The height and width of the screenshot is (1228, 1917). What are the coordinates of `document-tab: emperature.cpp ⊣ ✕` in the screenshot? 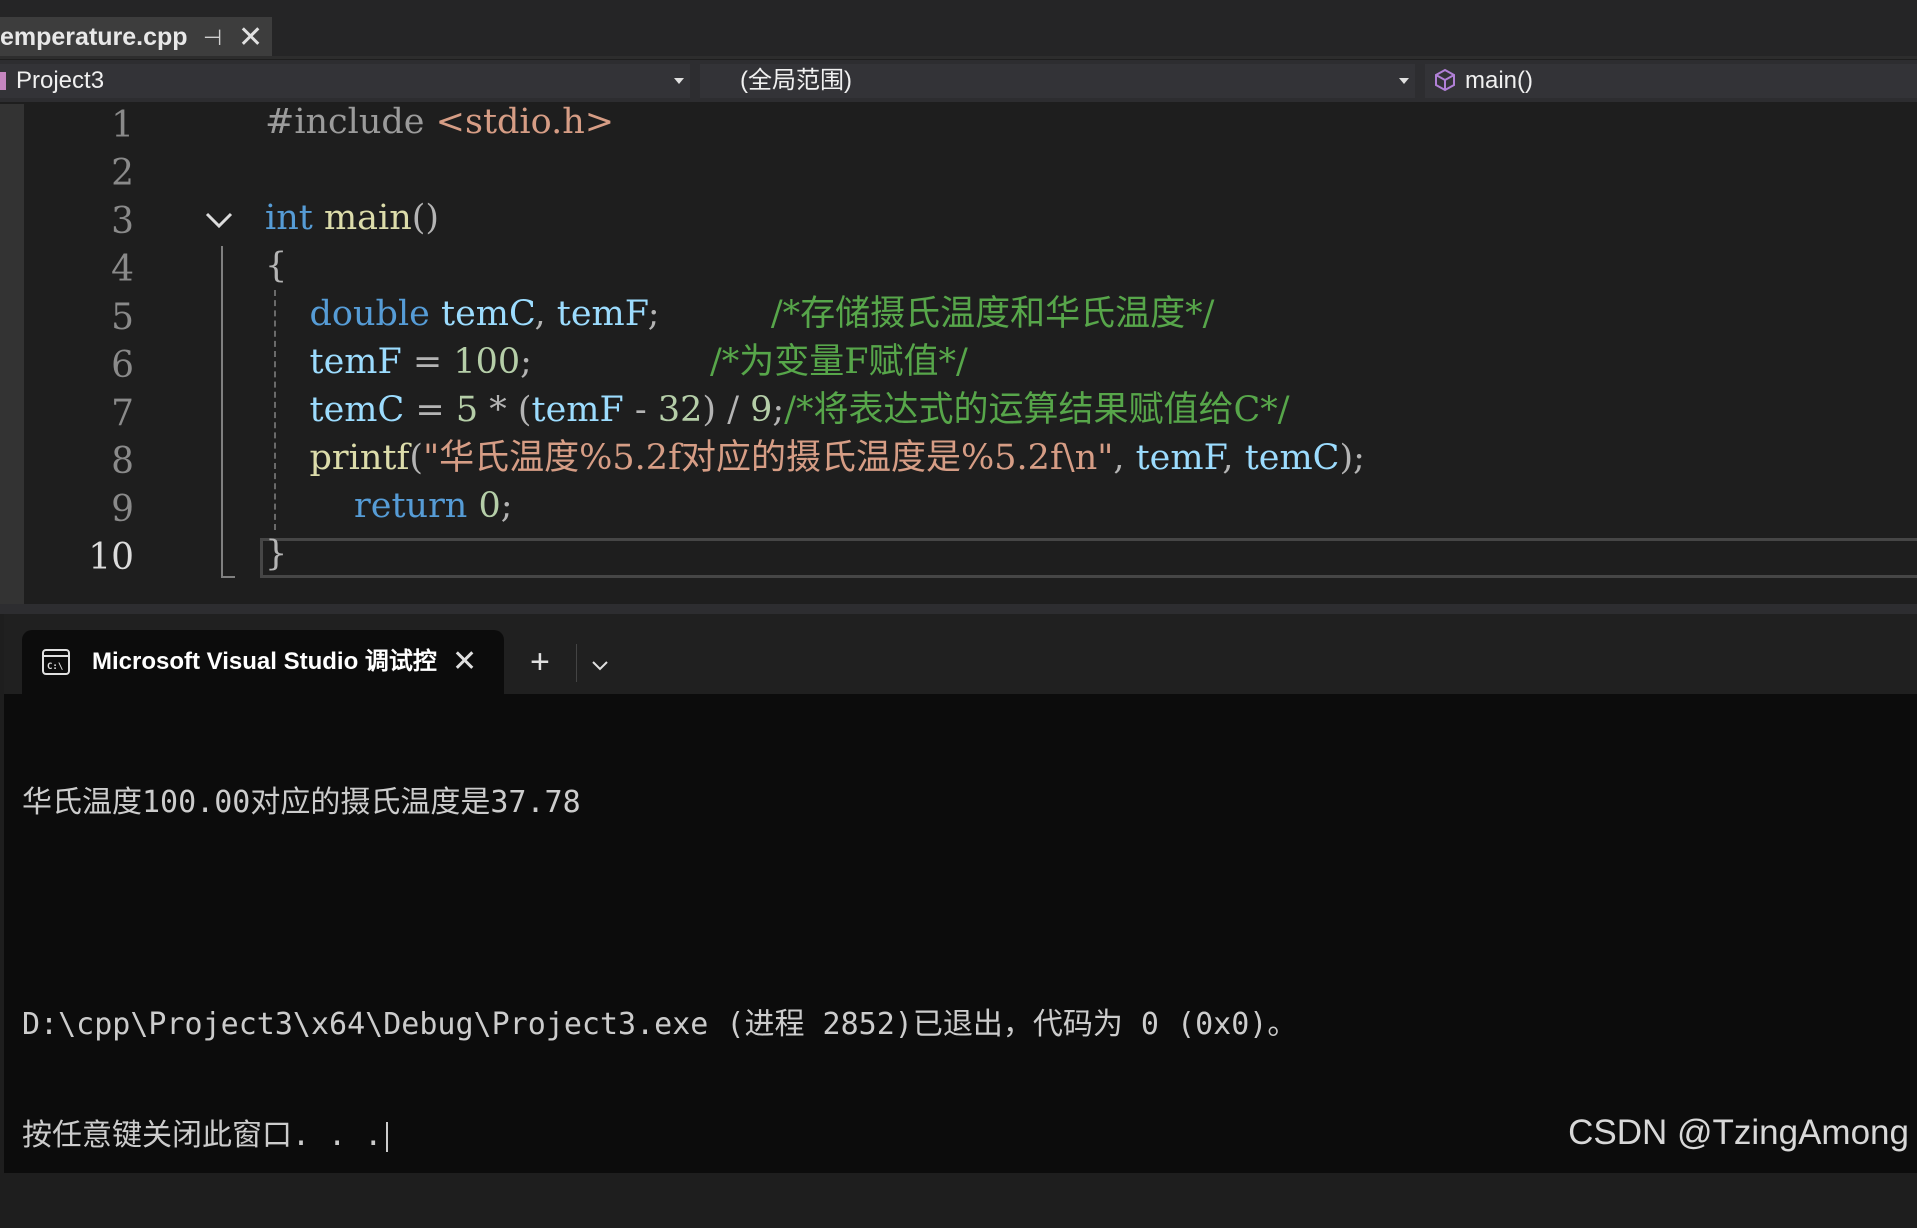 It's located at (136, 37).